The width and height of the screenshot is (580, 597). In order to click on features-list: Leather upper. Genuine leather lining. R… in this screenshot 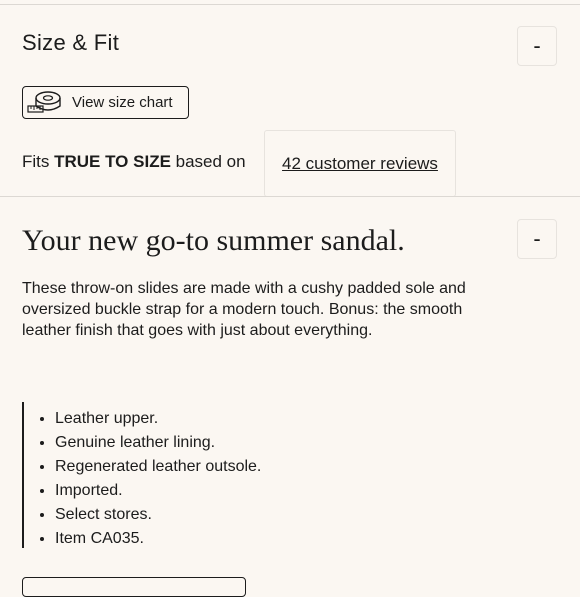, I will do `click(141, 475)`.